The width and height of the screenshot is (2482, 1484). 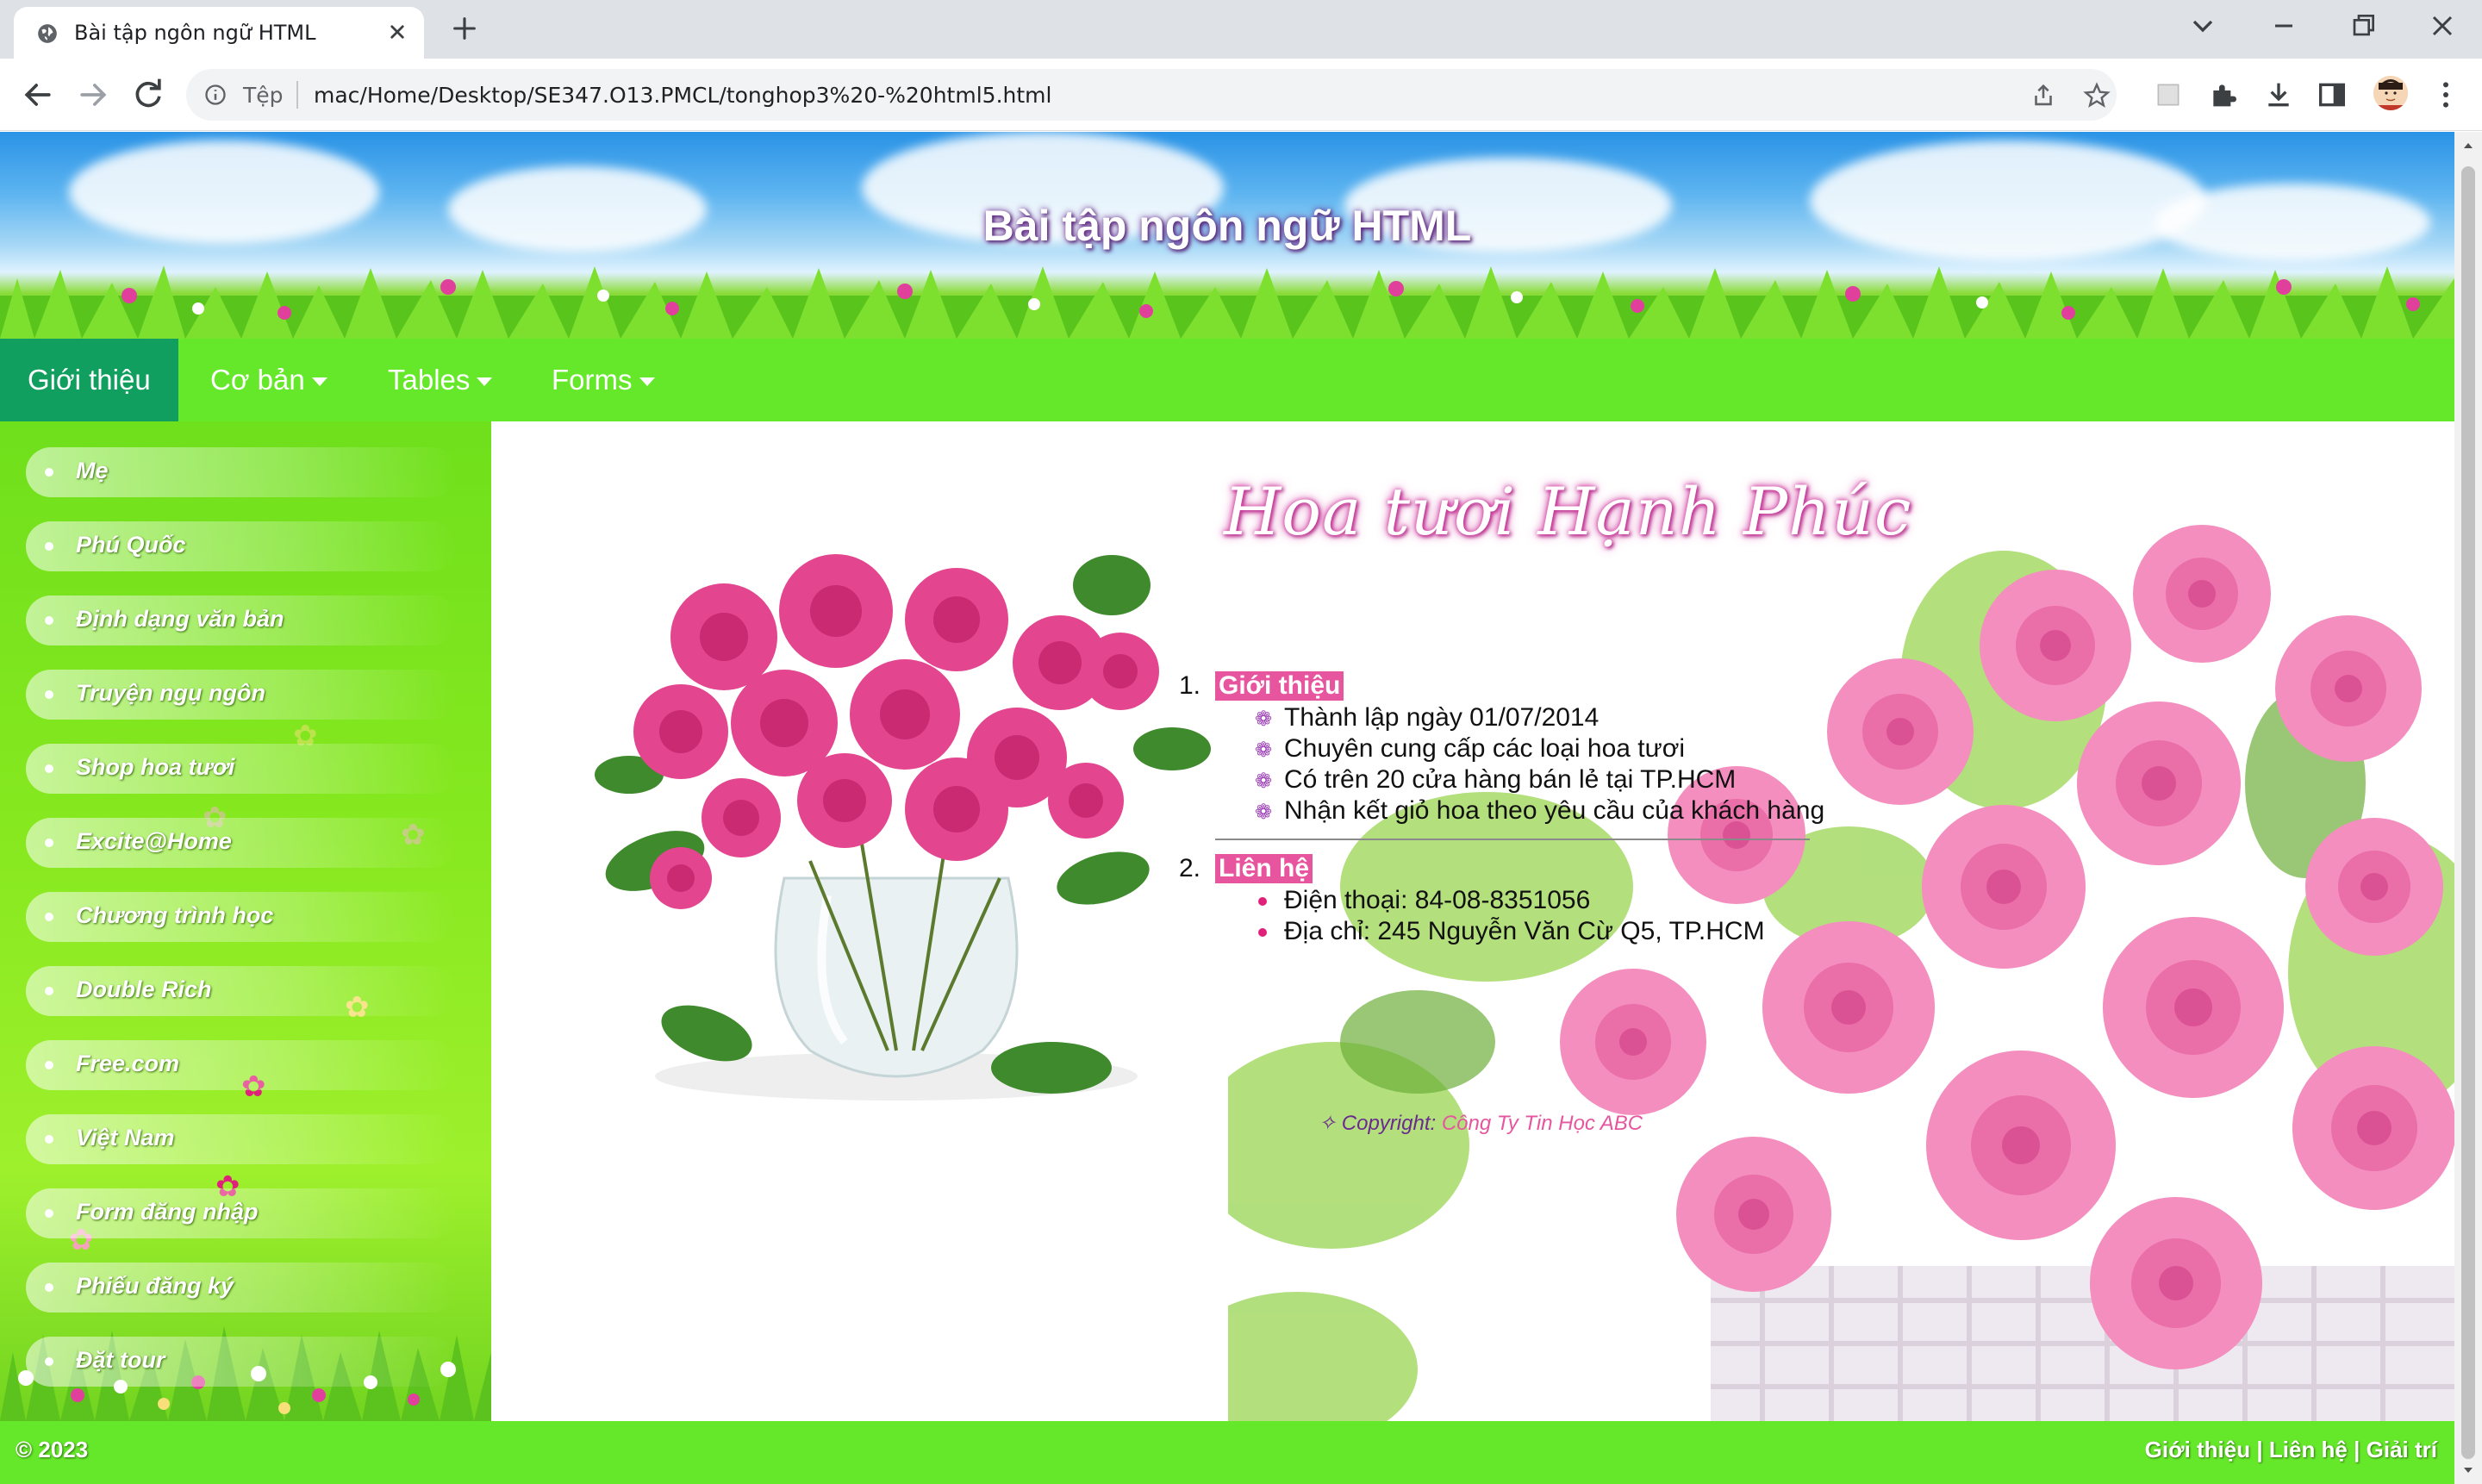 I want to click on new-tab-icon, so click(x=465, y=29).